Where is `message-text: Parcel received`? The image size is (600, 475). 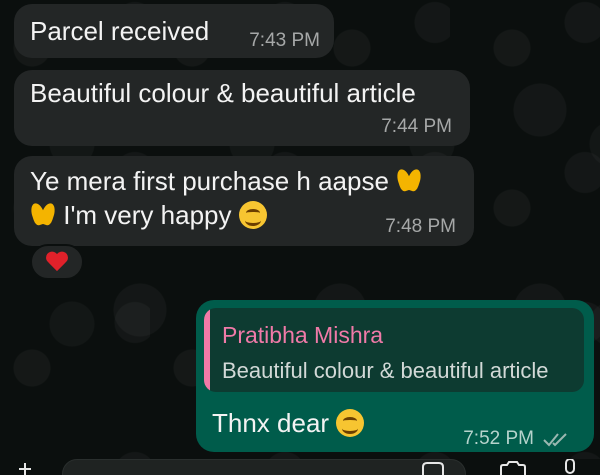 message-text: Parcel received is located at coordinates (120, 31).